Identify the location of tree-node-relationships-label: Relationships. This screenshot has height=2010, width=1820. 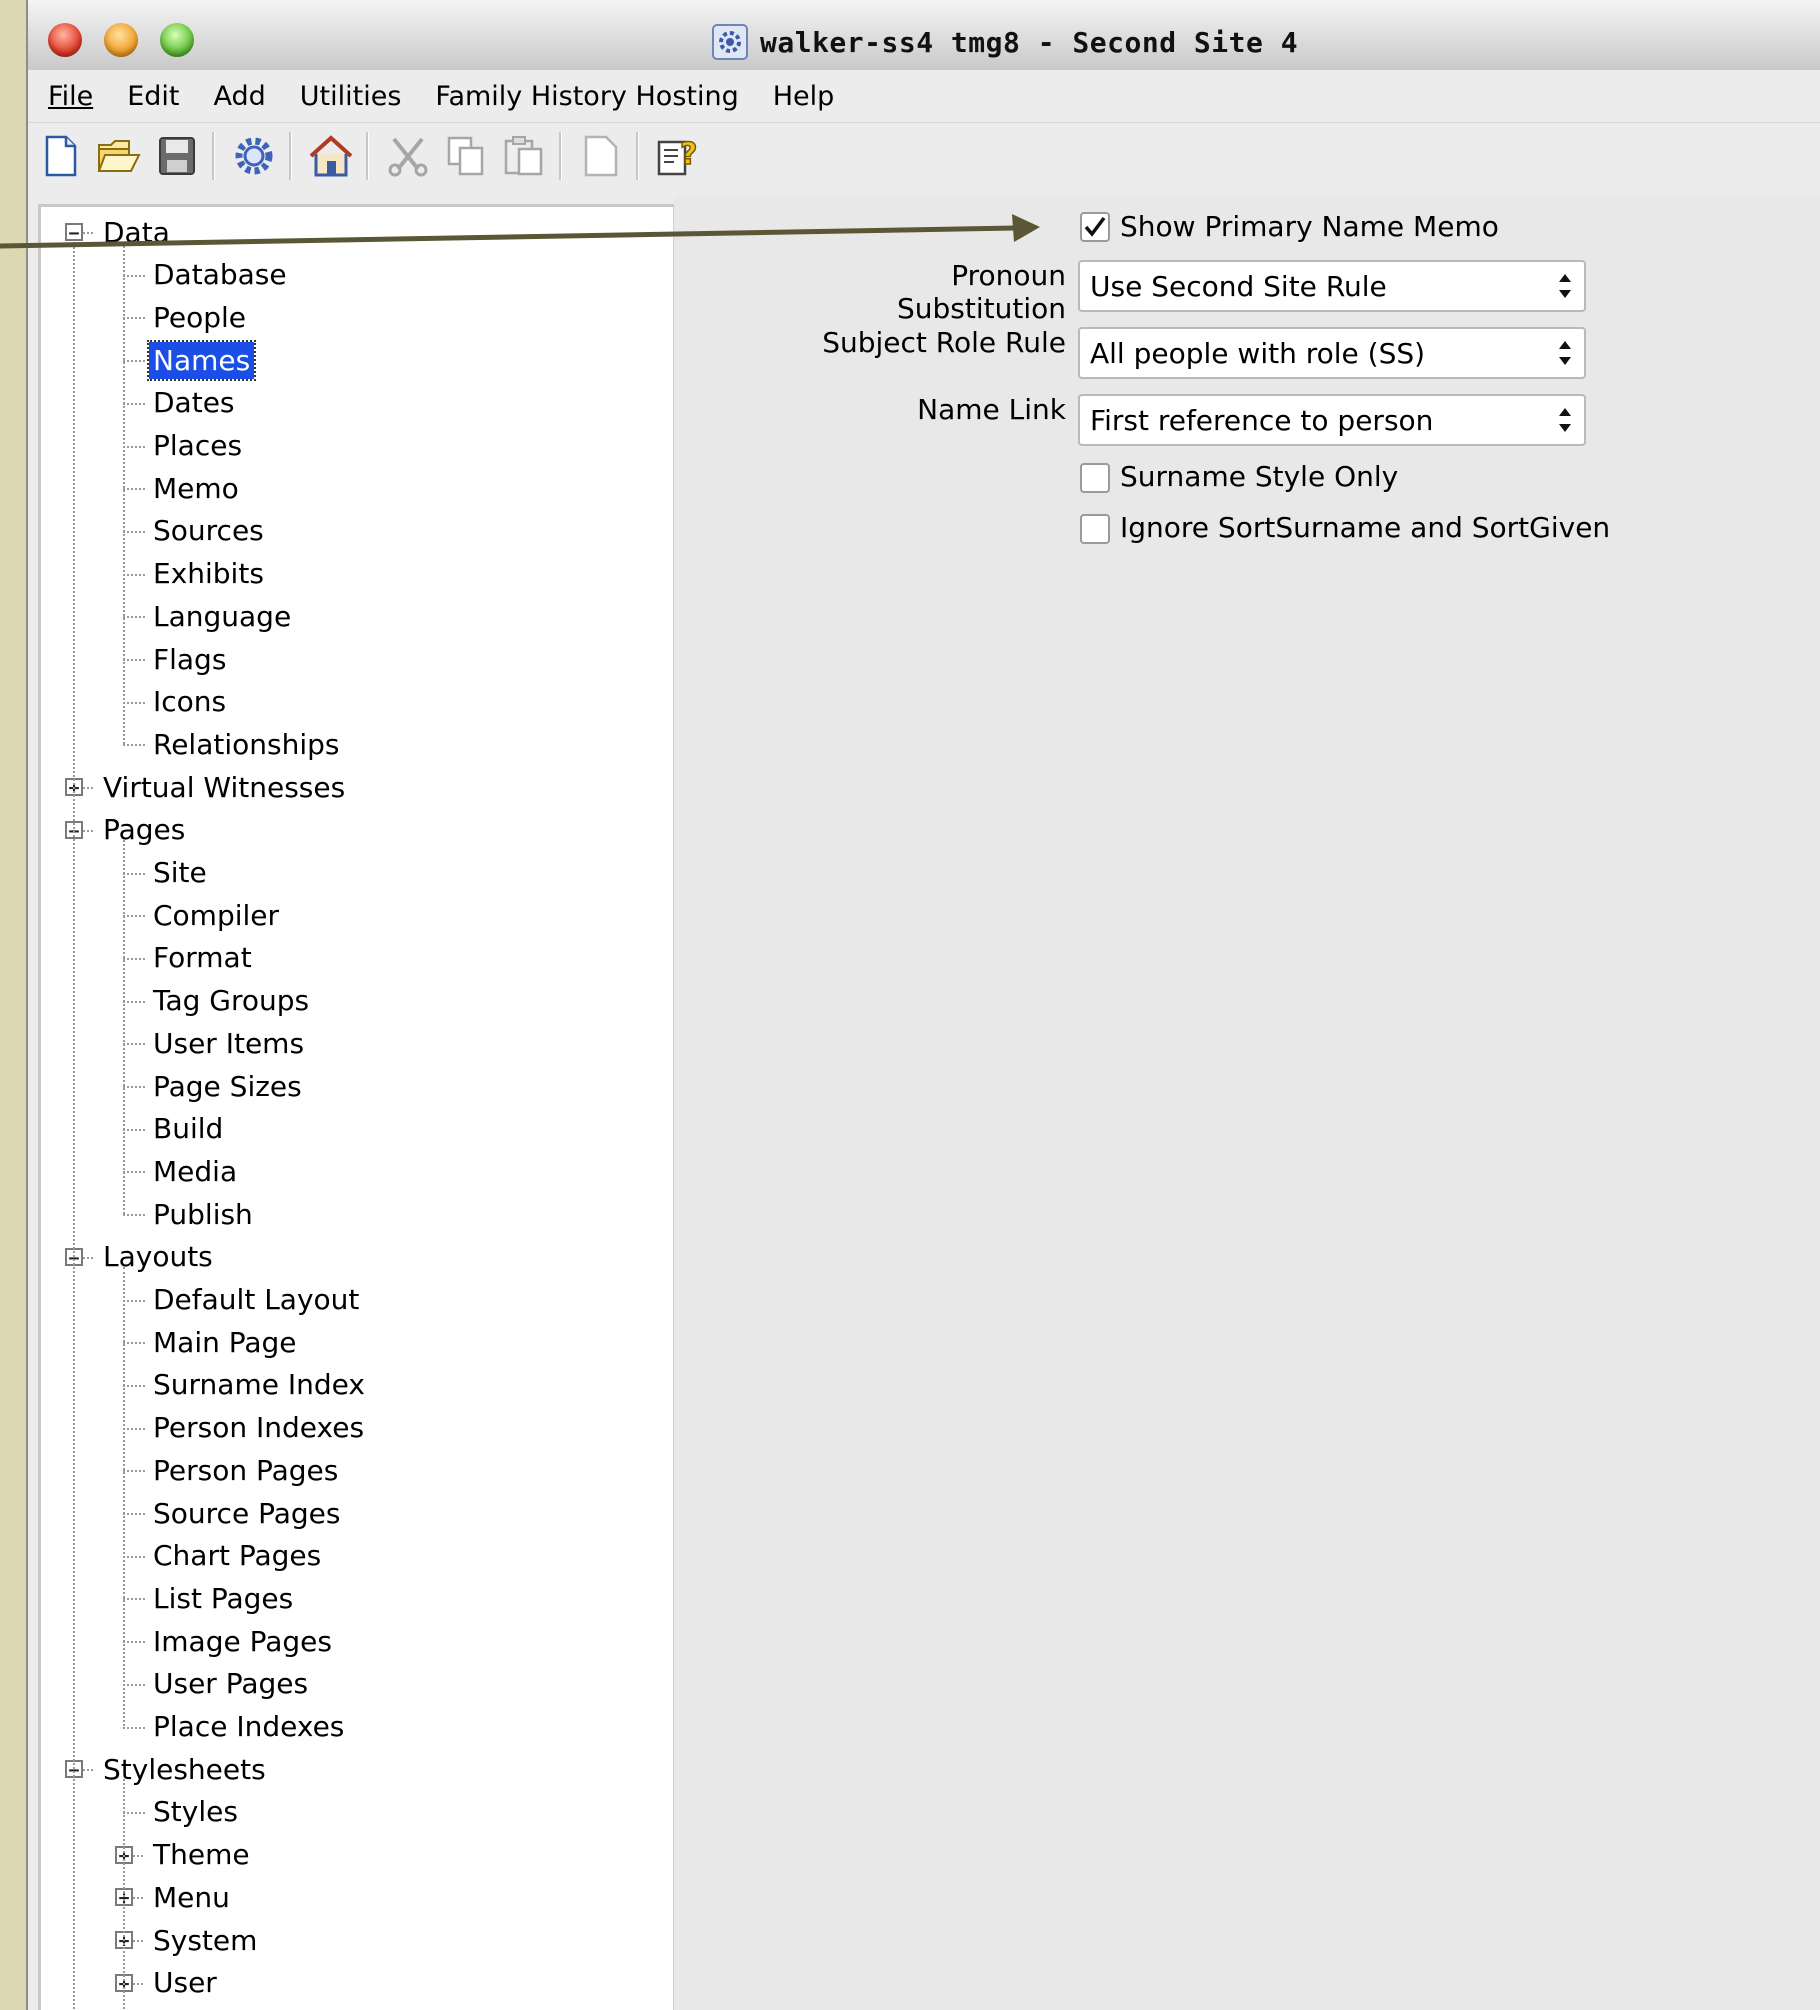
(246, 744).